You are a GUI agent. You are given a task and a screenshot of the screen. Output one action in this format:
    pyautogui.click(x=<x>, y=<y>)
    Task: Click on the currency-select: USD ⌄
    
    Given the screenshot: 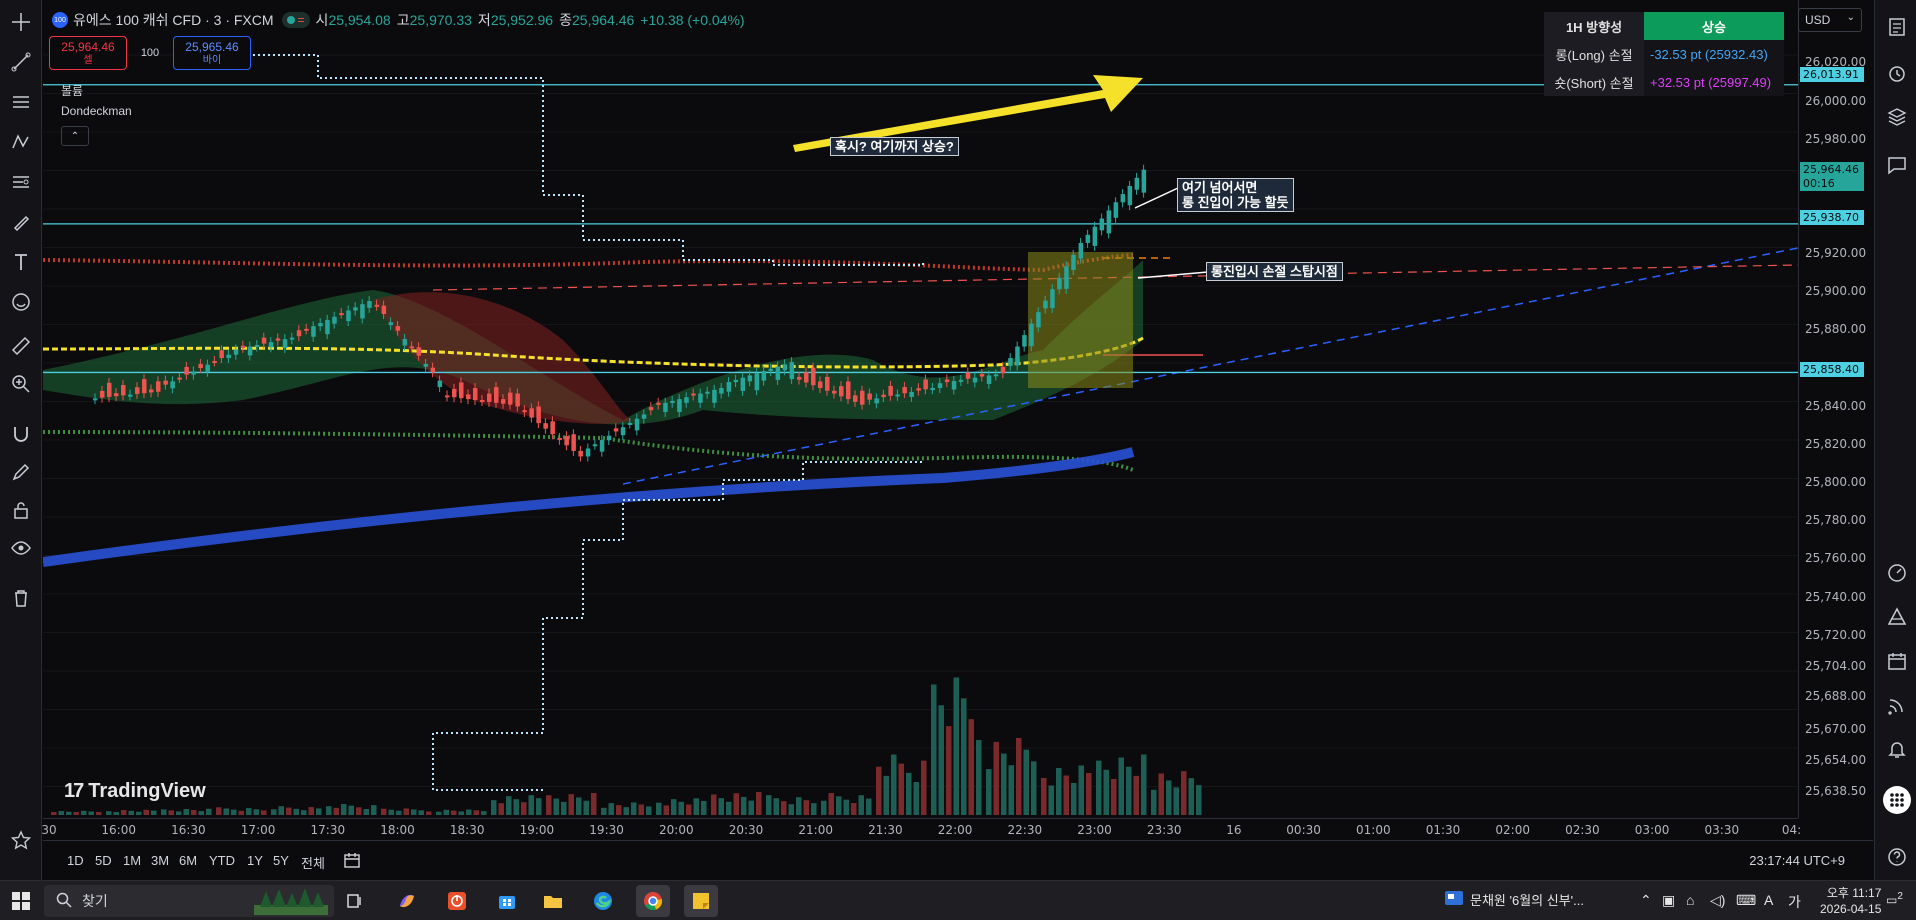 What is the action you would take?
    pyautogui.click(x=1830, y=20)
    